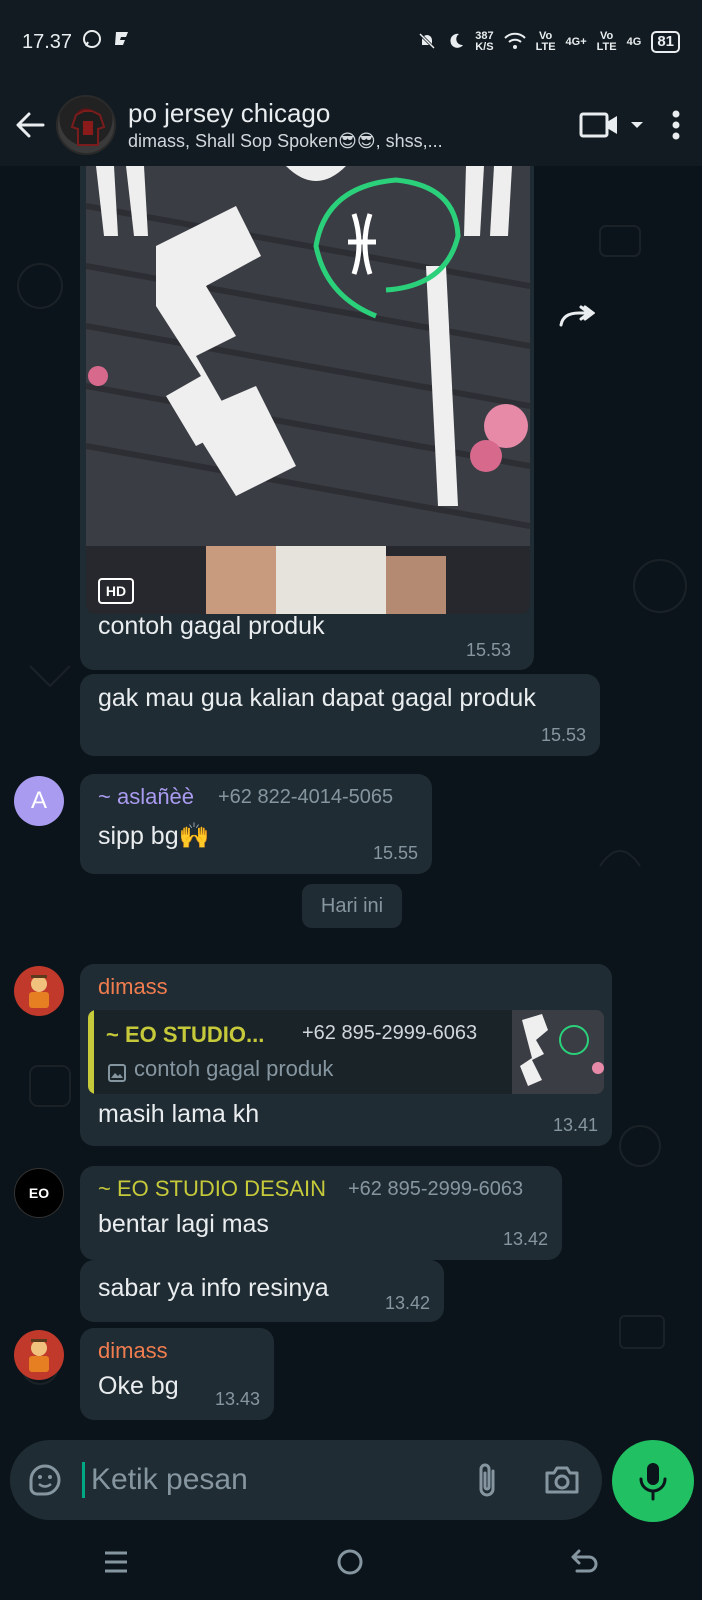 The image size is (702, 1600). What do you see at coordinates (138, 1386) in the screenshot?
I see `message-text: Oke bg` at bounding box center [138, 1386].